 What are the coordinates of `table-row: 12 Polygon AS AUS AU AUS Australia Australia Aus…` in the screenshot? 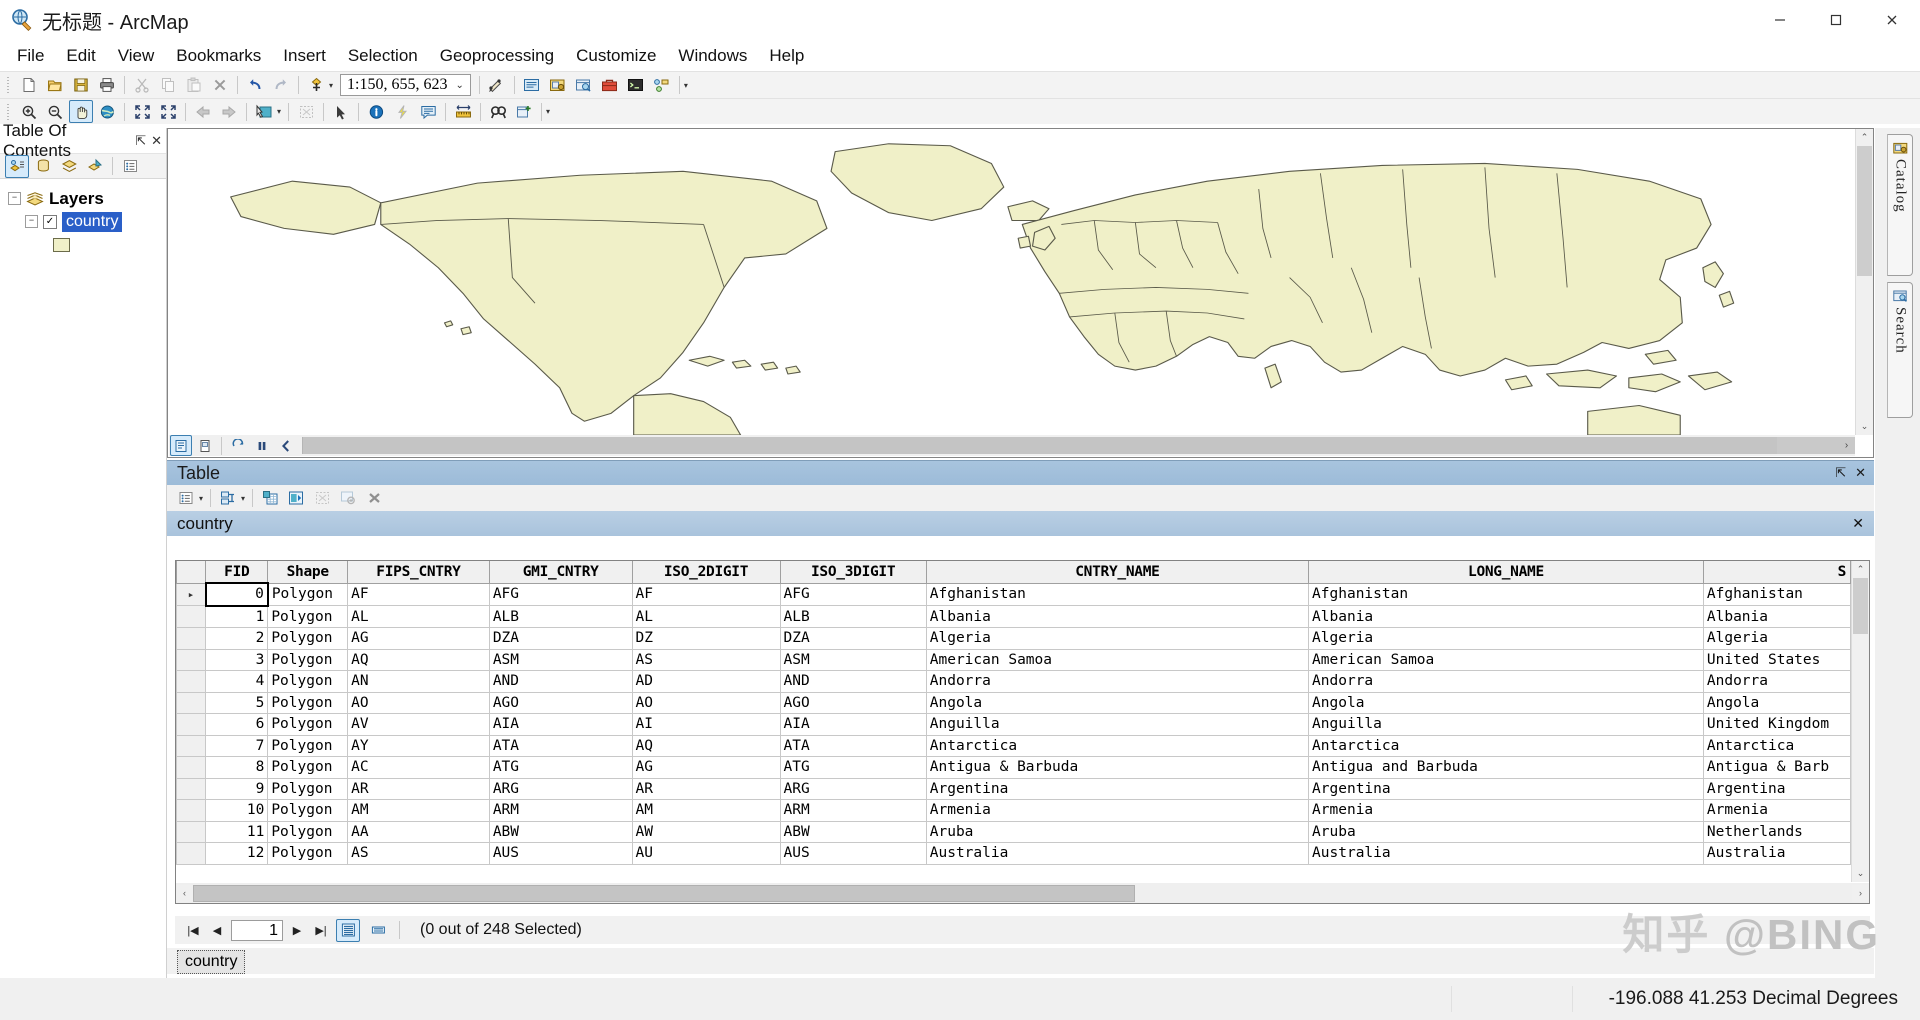 It's located at (1013, 853).